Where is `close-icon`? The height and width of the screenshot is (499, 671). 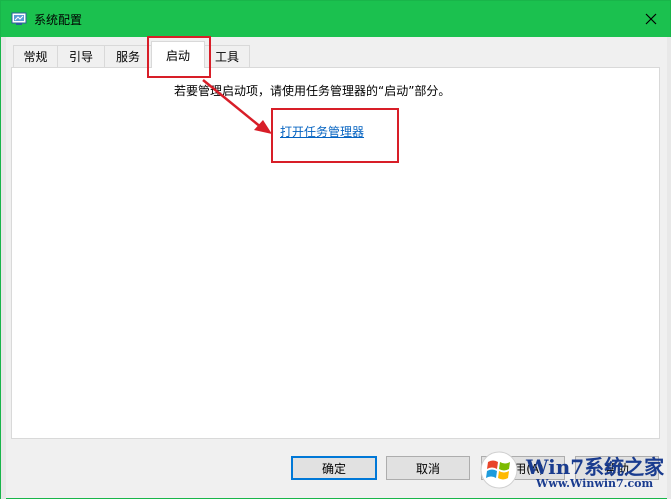 close-icon is located at coordinates (650, 19).